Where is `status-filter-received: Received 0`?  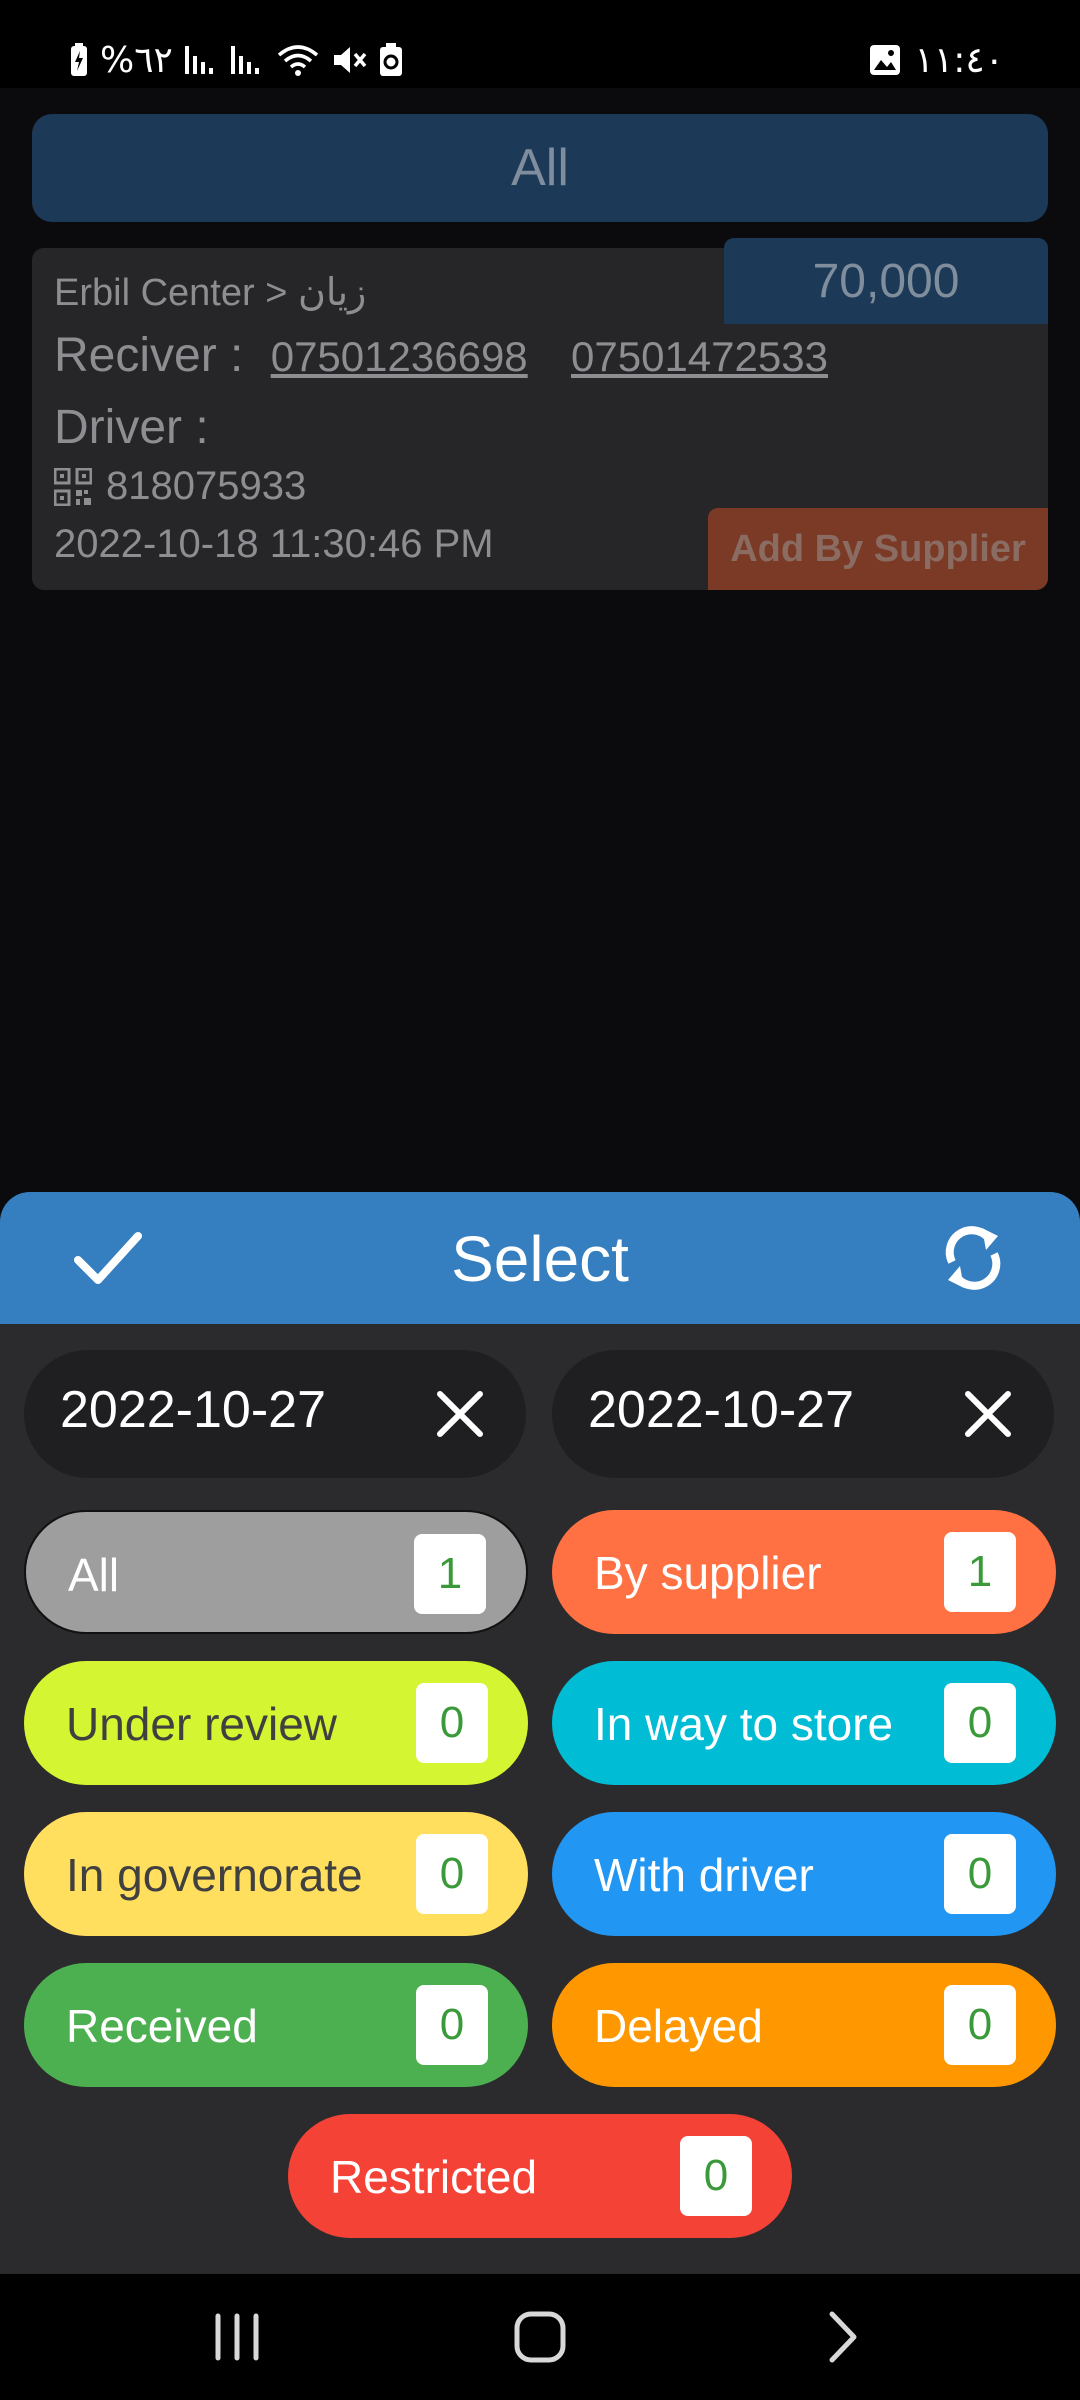
status-filter-received: Received 0 is located at coordinates (276, 2025).